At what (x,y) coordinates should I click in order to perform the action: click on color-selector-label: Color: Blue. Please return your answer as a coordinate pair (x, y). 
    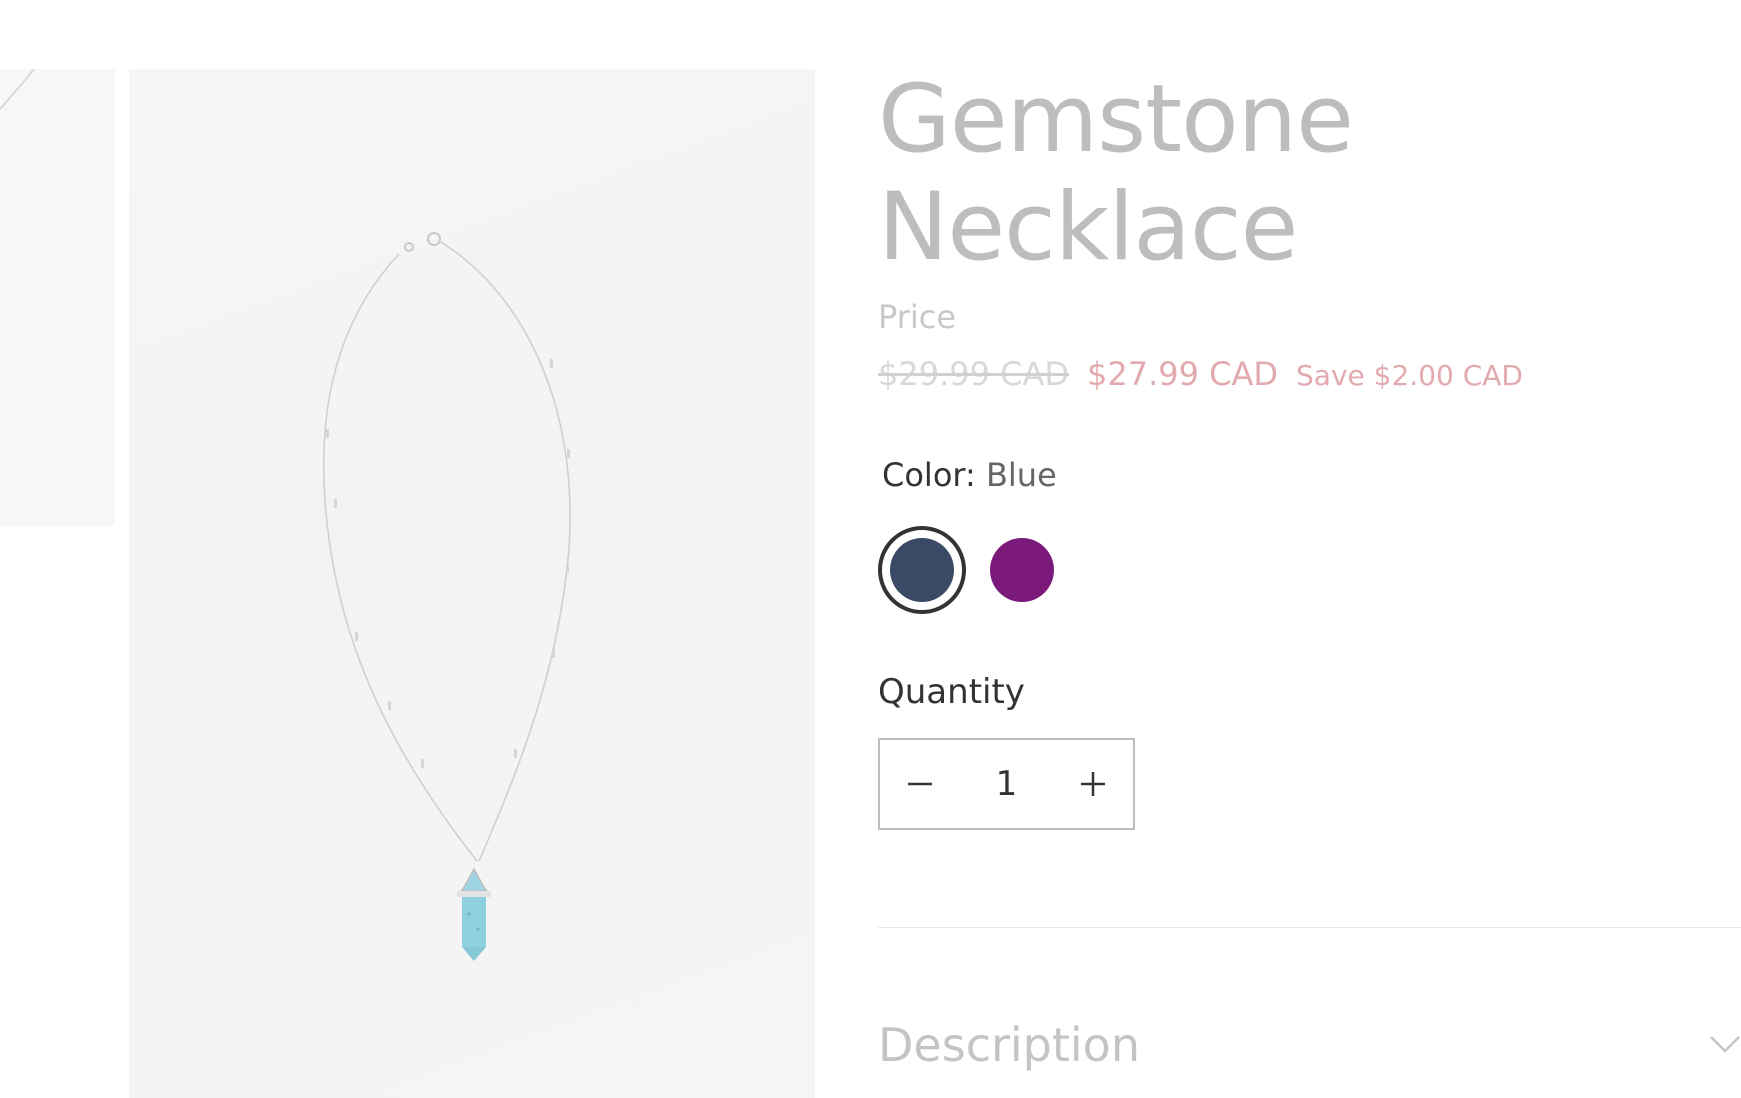
    Looking at the image, I should click on (969, 475).